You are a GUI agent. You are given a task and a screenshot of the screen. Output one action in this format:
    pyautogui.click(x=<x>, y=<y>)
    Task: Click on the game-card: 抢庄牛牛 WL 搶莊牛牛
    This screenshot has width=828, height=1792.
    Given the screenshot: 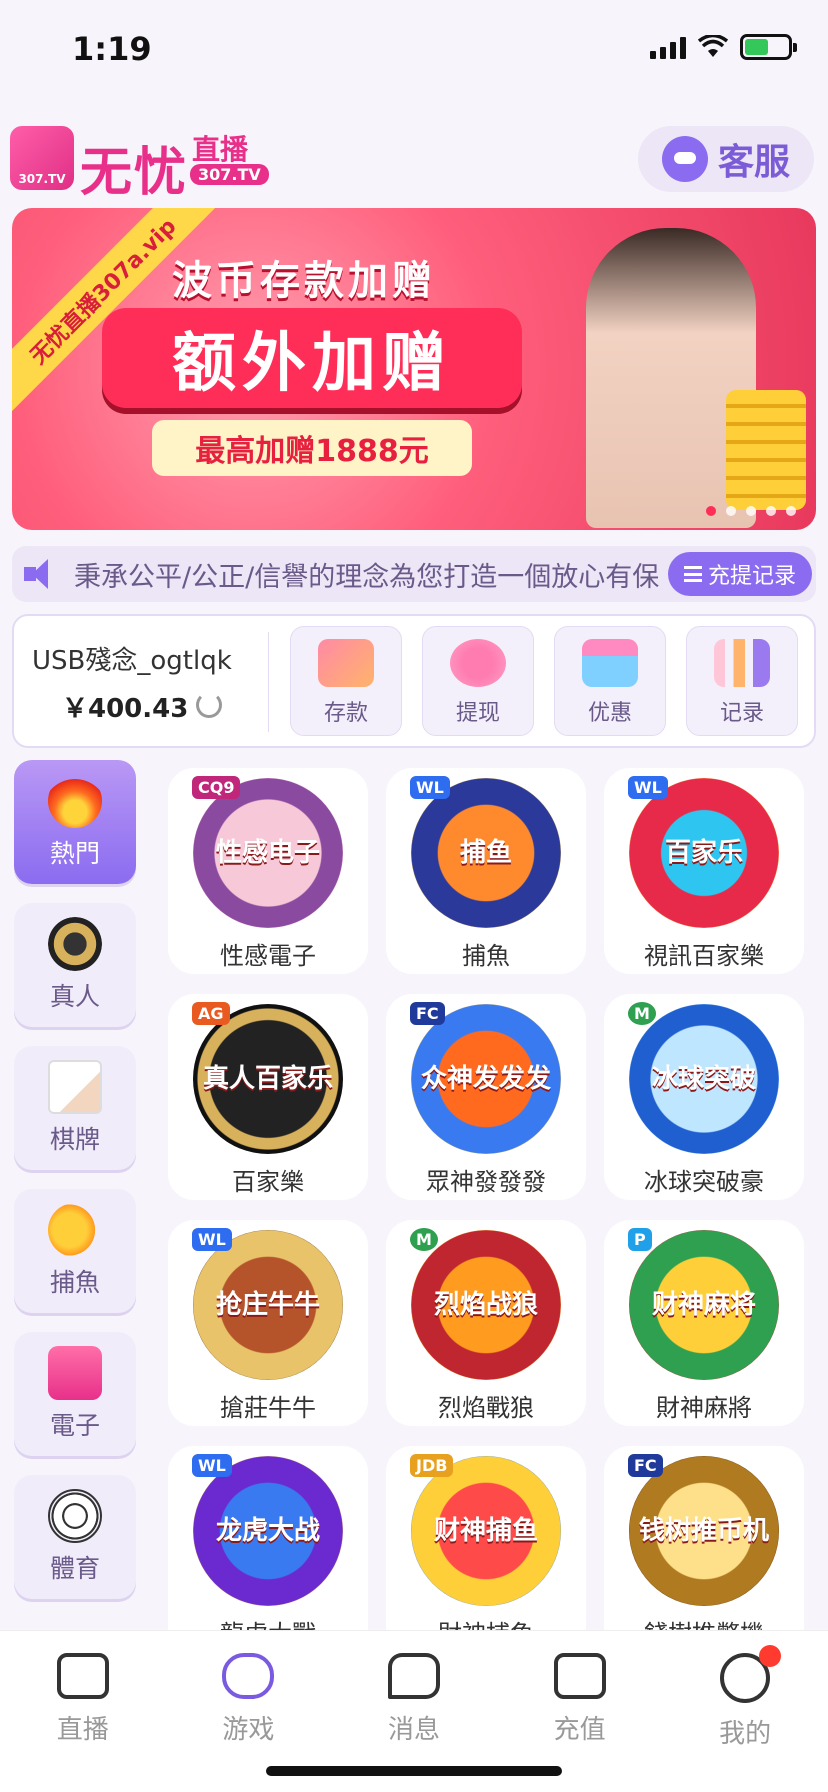 What is the action you would take?
    pyautogui.click(x=268, y=1323)
    